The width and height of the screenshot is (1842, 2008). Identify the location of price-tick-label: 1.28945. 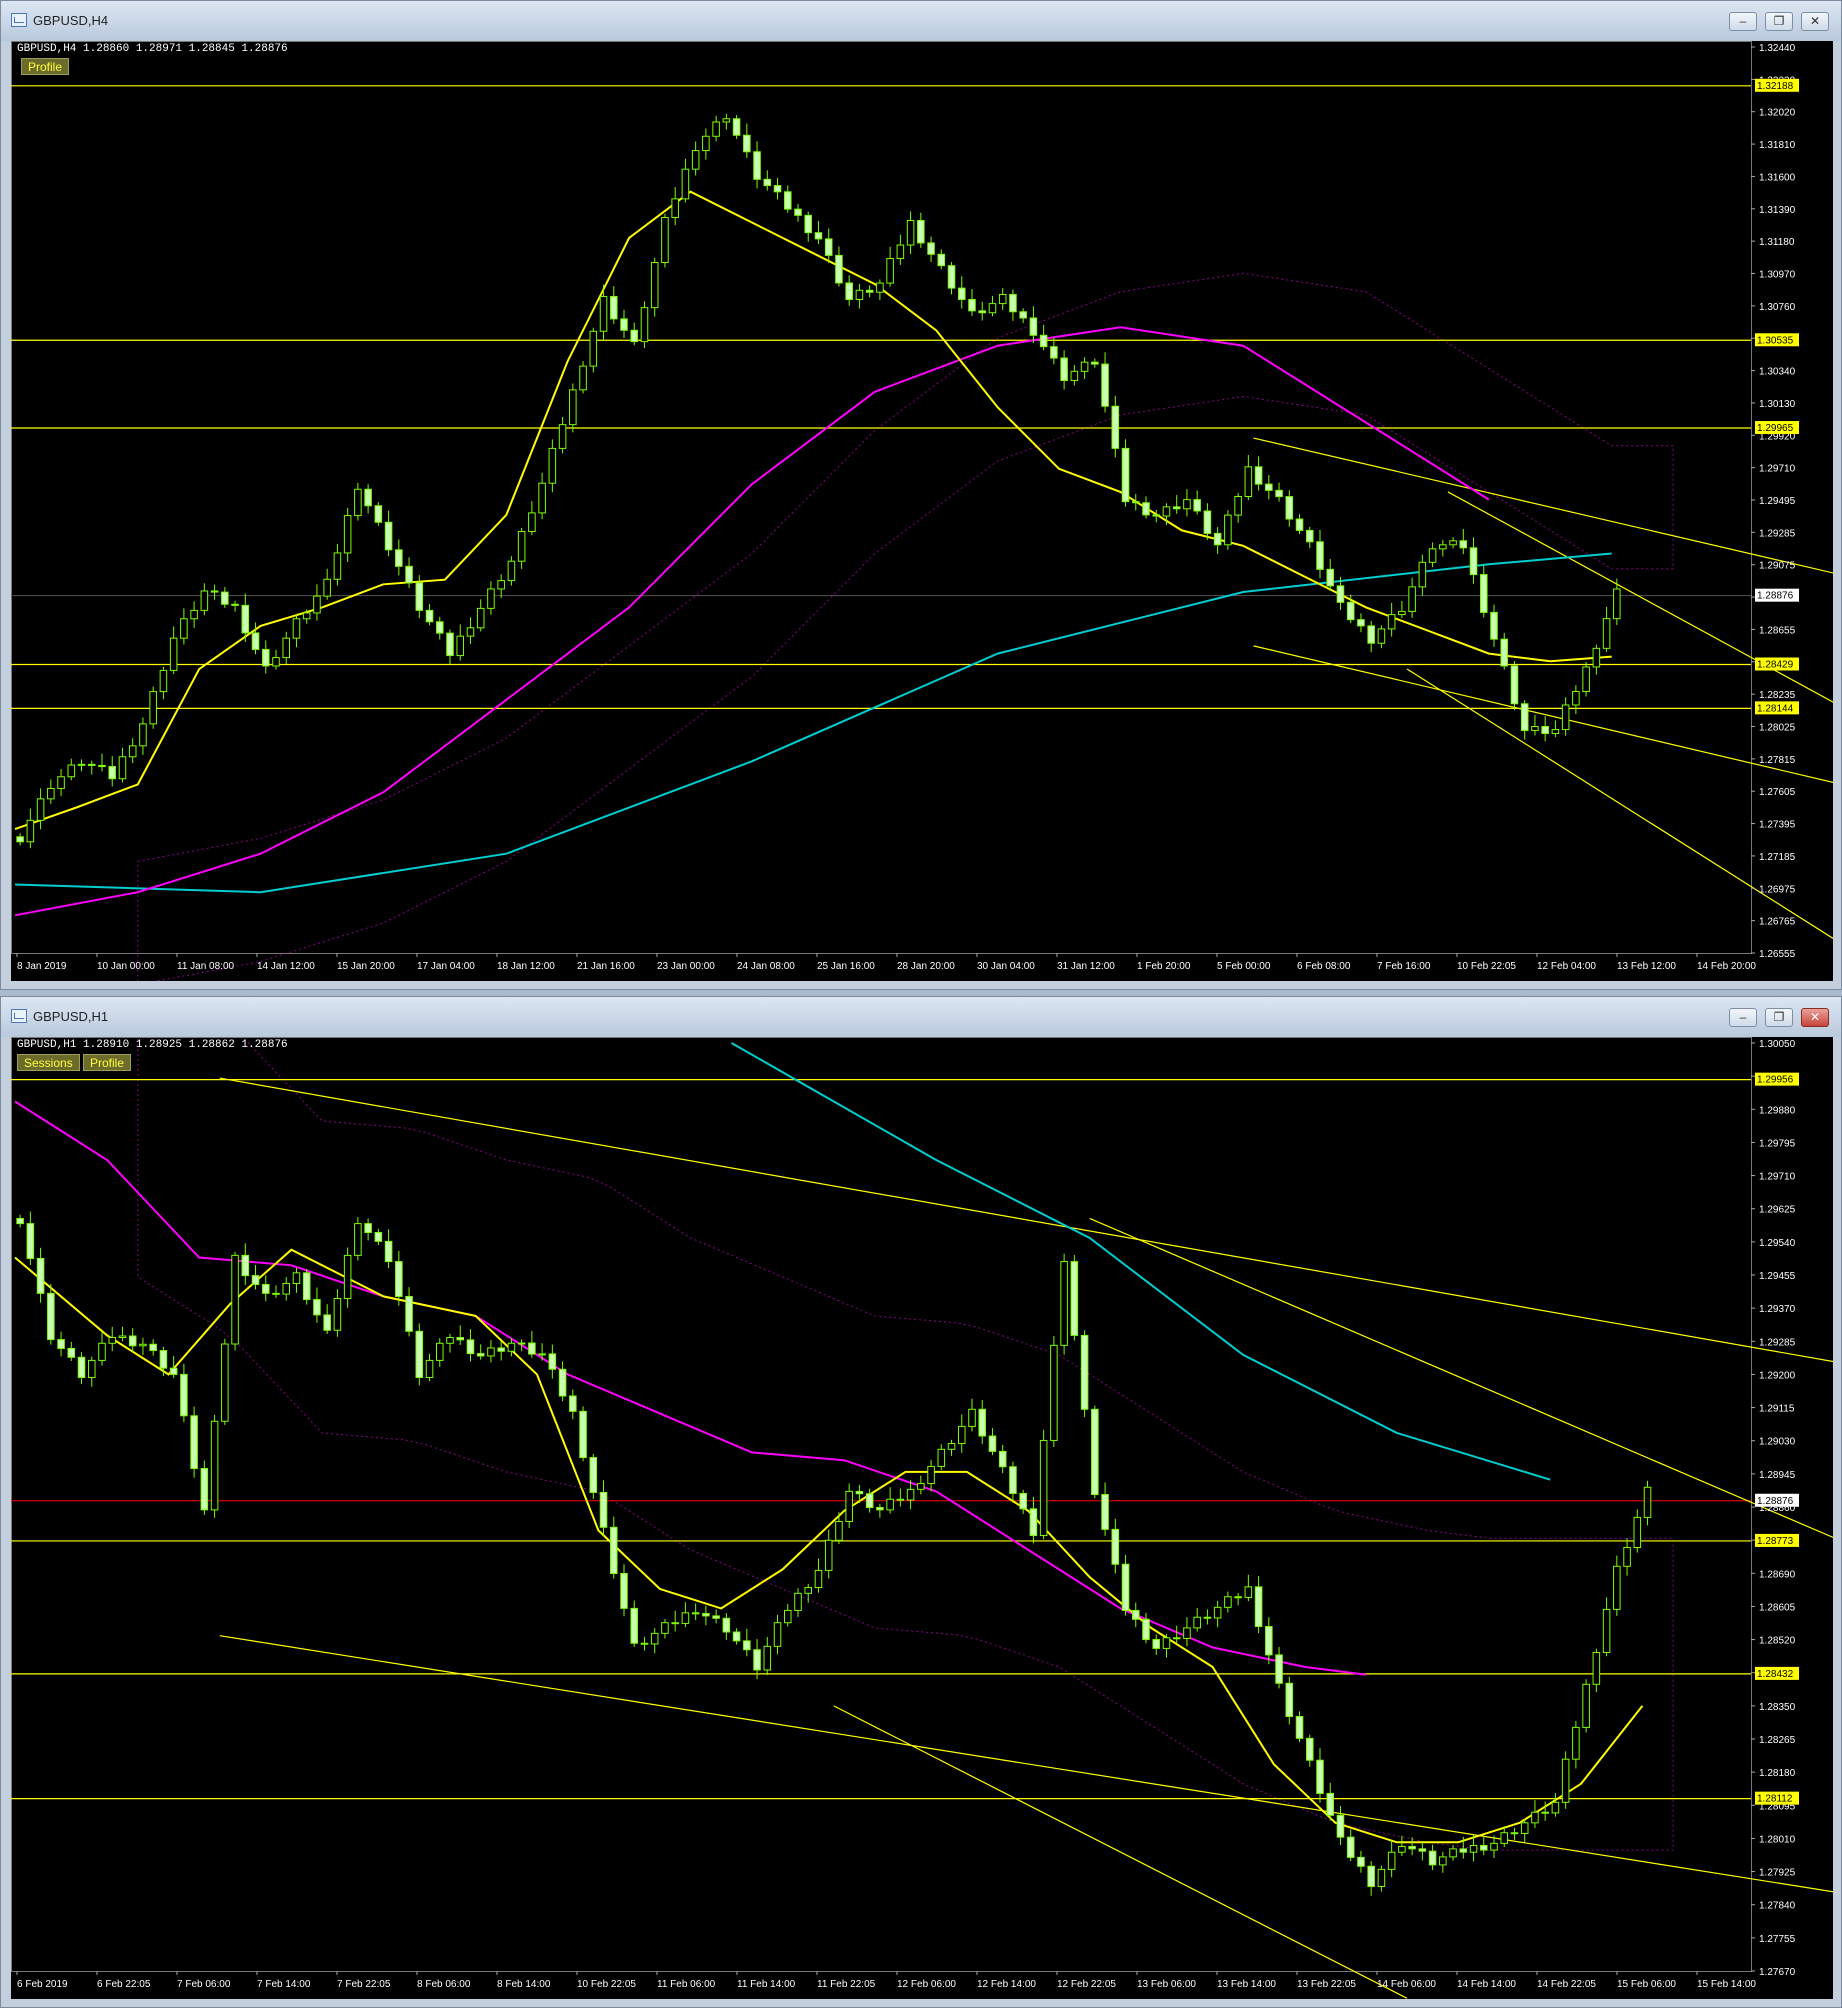
(1777, 1475).